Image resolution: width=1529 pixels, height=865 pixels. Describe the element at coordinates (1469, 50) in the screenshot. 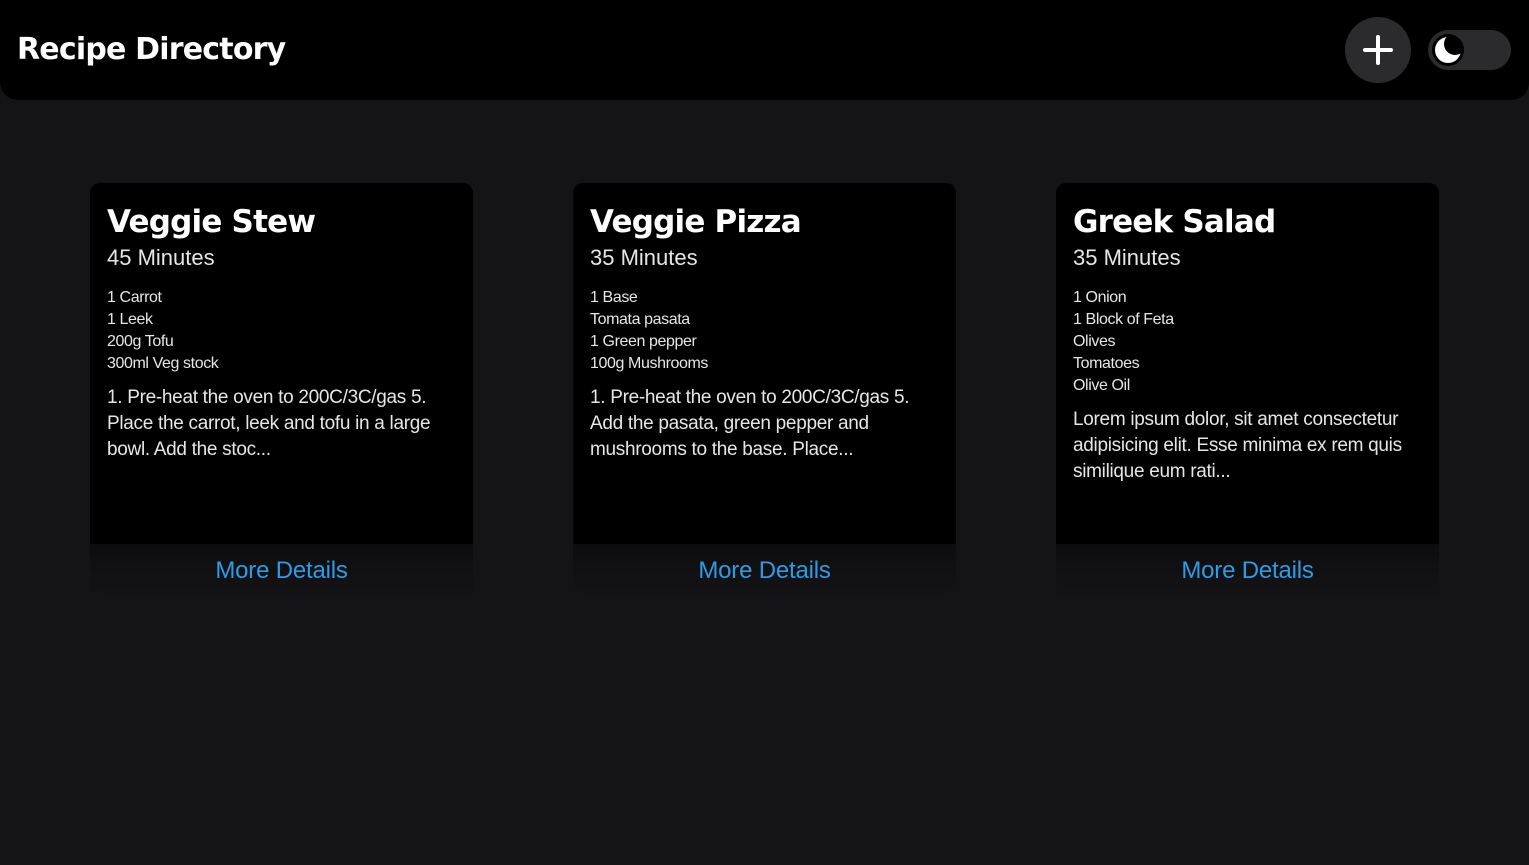

I see `theme-toggle` at that location.